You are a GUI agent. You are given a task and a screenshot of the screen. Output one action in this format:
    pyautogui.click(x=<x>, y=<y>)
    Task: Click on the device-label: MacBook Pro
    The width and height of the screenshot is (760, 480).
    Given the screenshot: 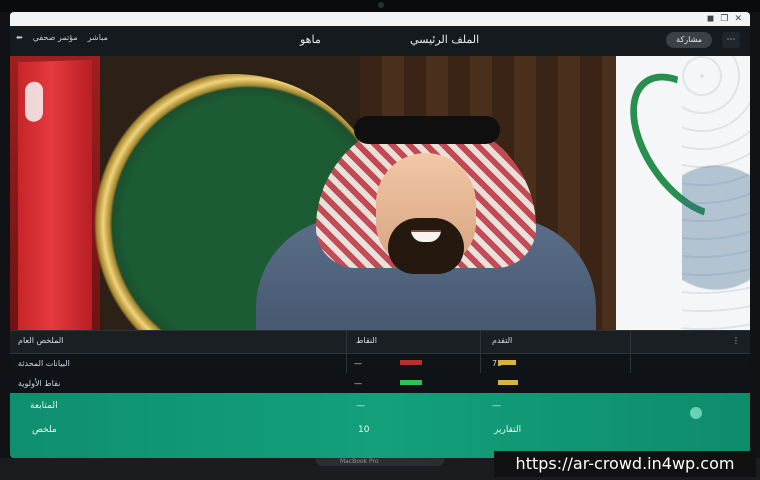 What is the action you would take?
    pyautogui.click(x=359, y=461)
    